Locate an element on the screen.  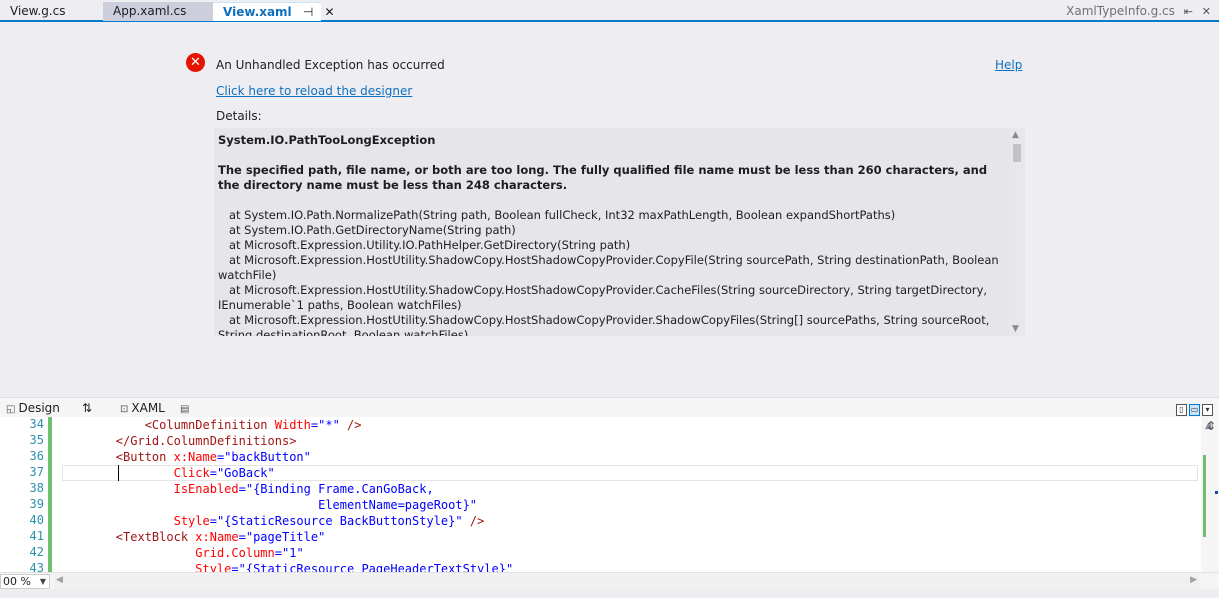
line-number: 41 is located at coordinates (36, 536).